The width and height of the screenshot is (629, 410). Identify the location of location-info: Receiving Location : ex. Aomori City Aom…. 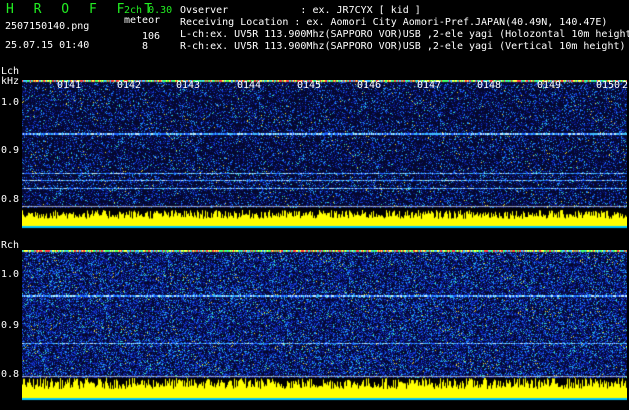
(394, 22).